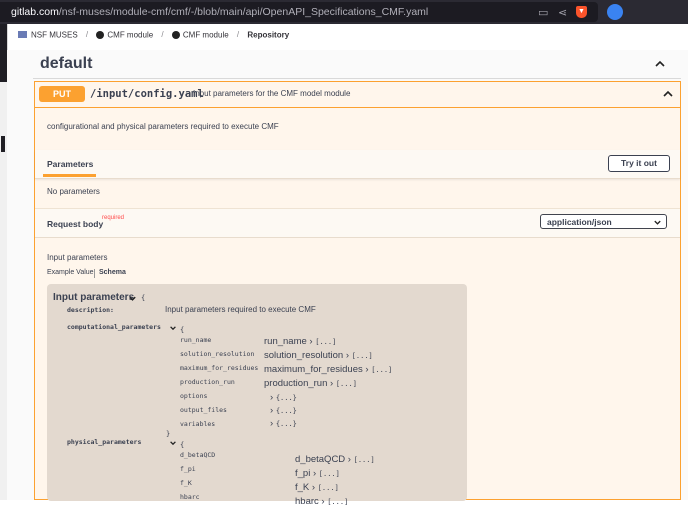 This screenshot has height=507, width=688. Describe the element at coordinates (300, 341) in the screenshot. I see `submodel-title: run_name › [...]` at that location.